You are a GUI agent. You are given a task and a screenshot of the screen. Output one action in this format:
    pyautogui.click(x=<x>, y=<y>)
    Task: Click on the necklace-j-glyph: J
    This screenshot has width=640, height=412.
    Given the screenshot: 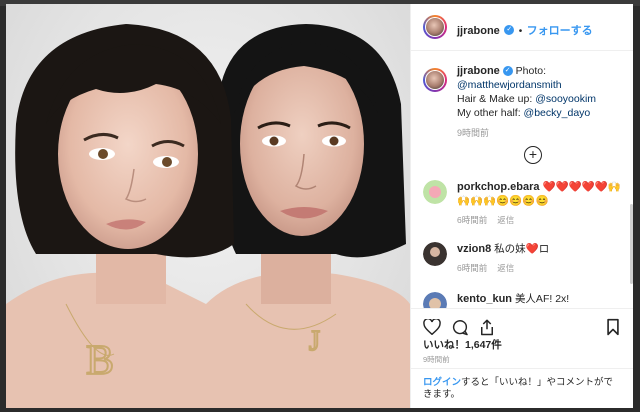 What is the action you would take?
    pyautogui.click(x=314, y=341)
    